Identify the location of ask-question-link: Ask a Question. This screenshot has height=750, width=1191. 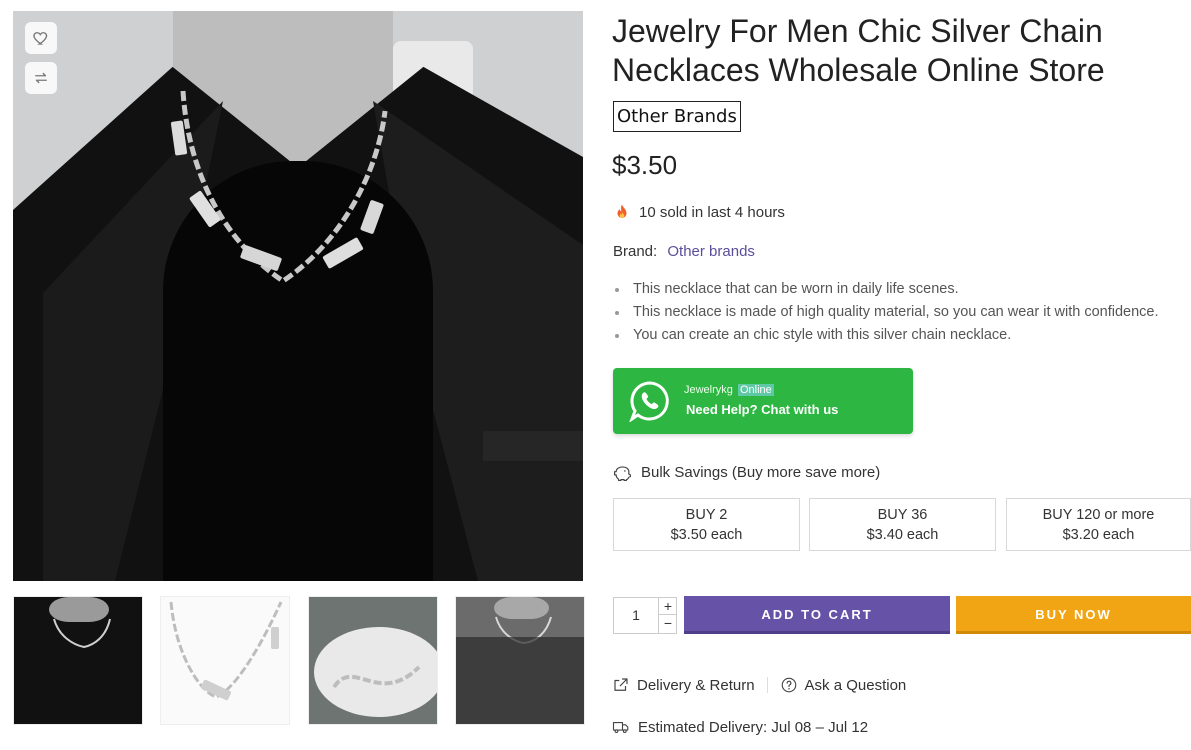
(843, 685).